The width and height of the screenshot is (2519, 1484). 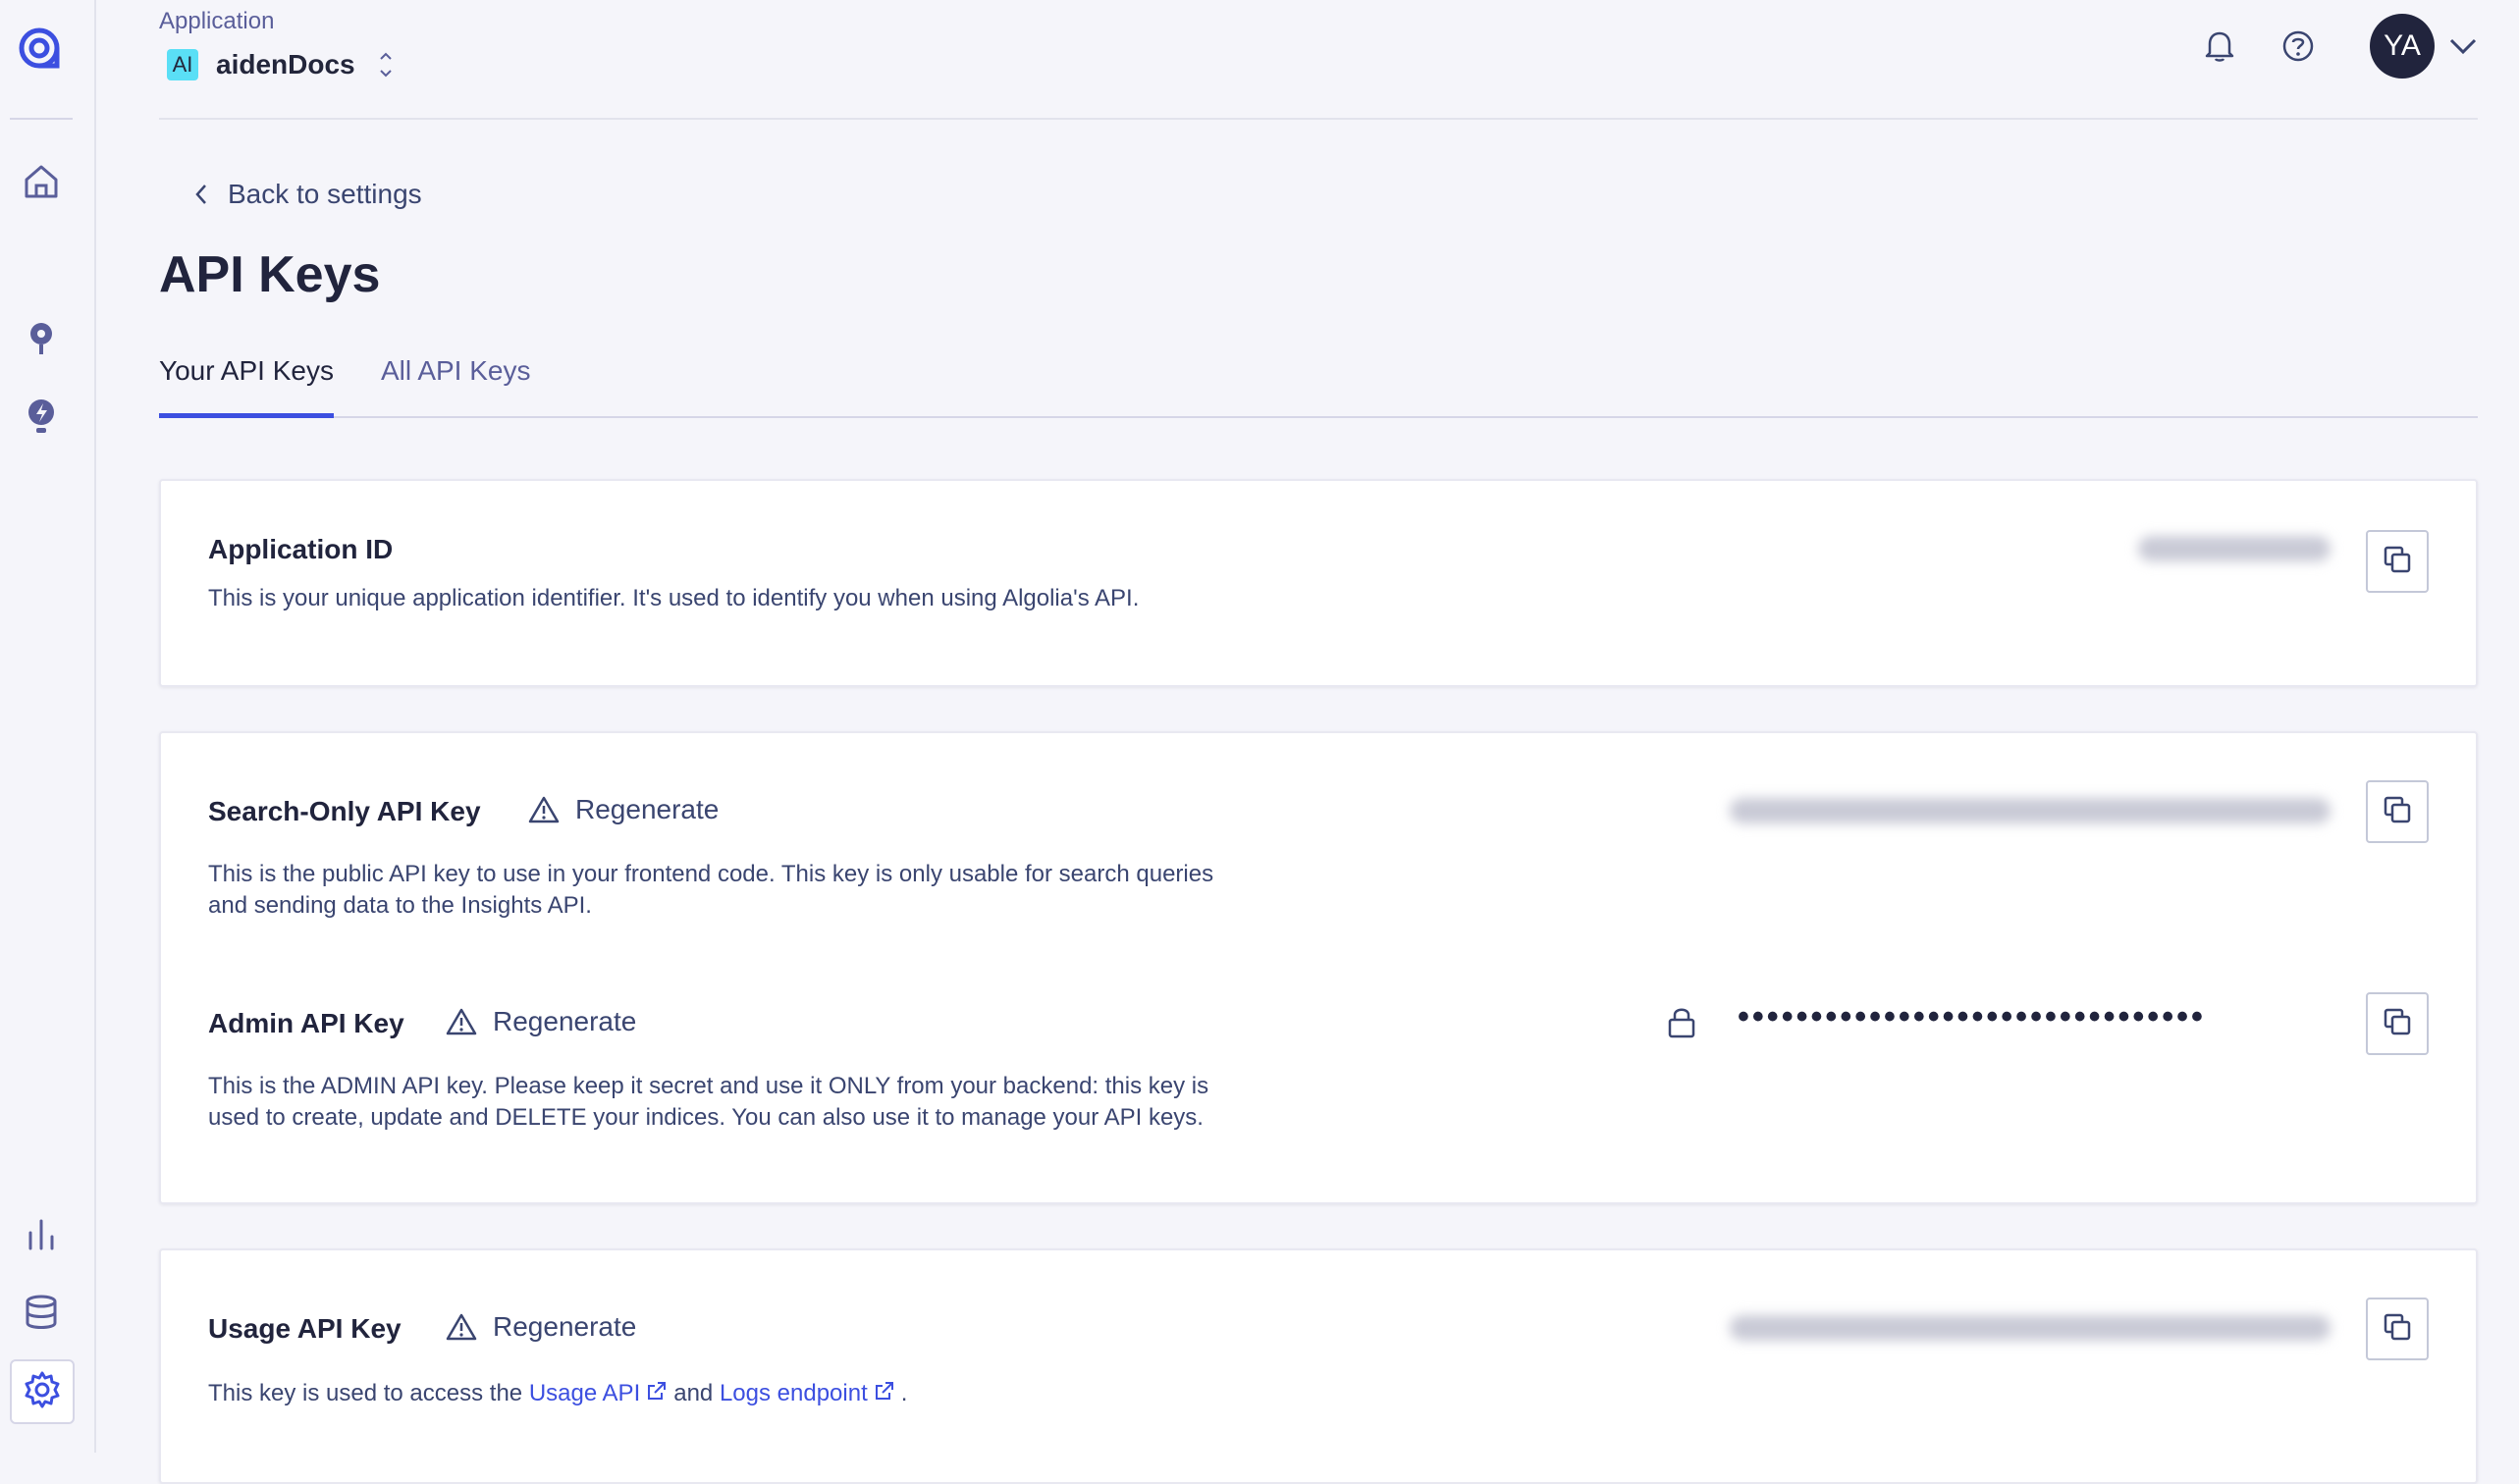 I want to click on search-only-key-value, so click(x=2031, y=811).